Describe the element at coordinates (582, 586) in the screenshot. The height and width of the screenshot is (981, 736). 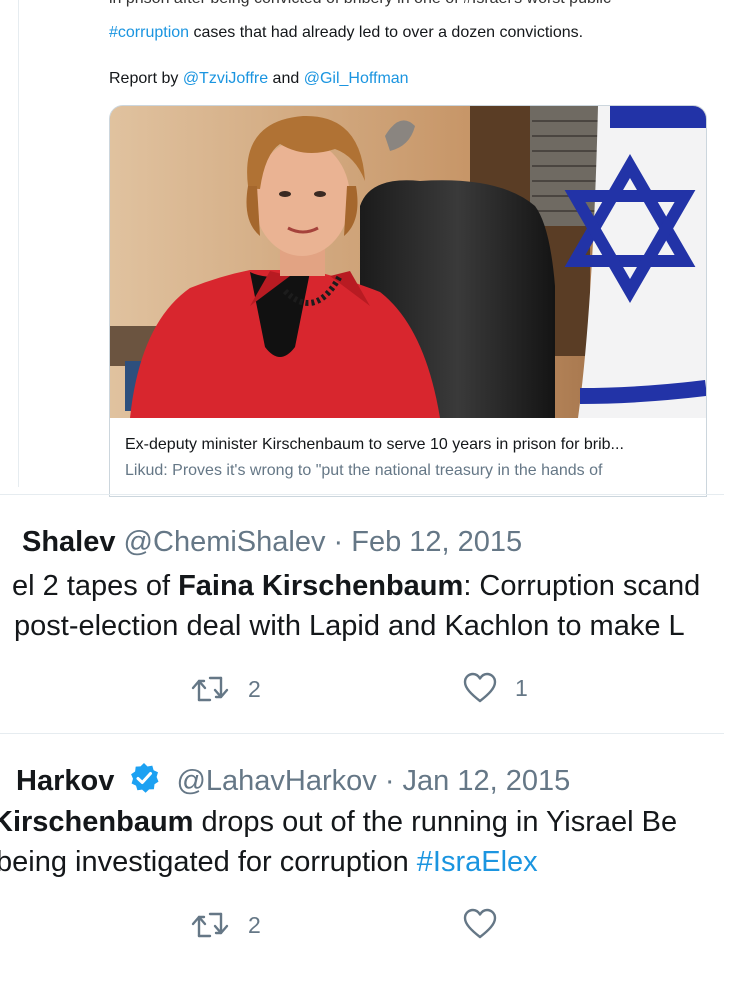
I see `tweet-text-segment: : Corruption scand` at that location.